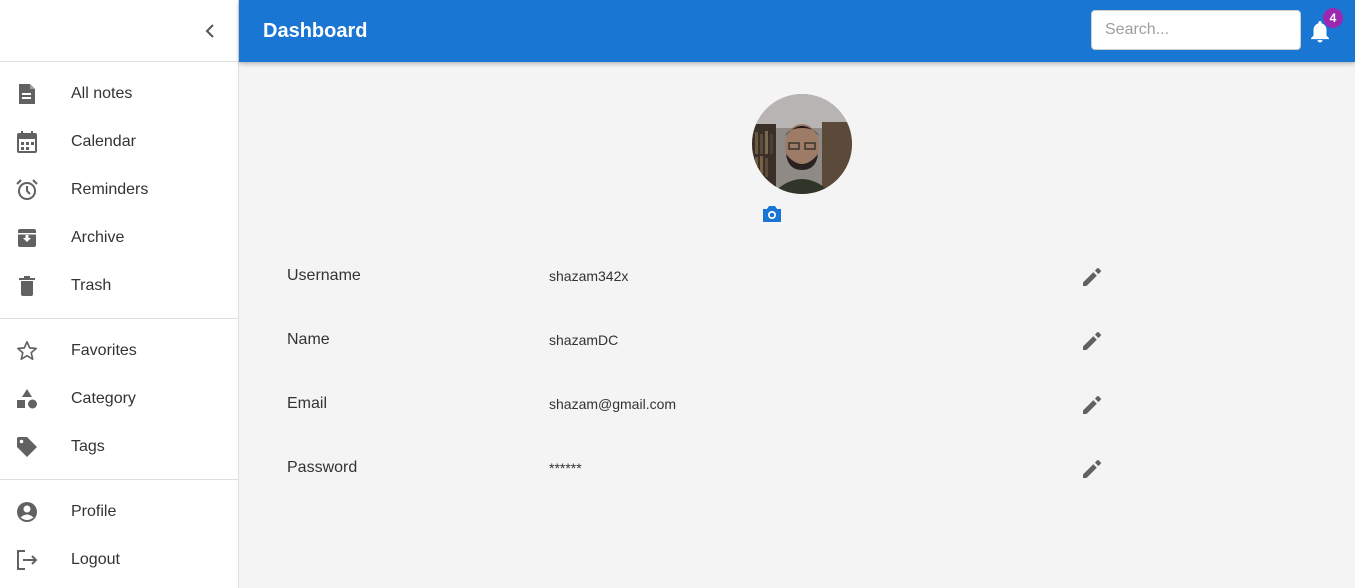 This screenshot has width=1355, height=588. Describe the element at coordinates (119, 286) in the screenshot. I see `sidebar-item-trash: Trash` at that location.